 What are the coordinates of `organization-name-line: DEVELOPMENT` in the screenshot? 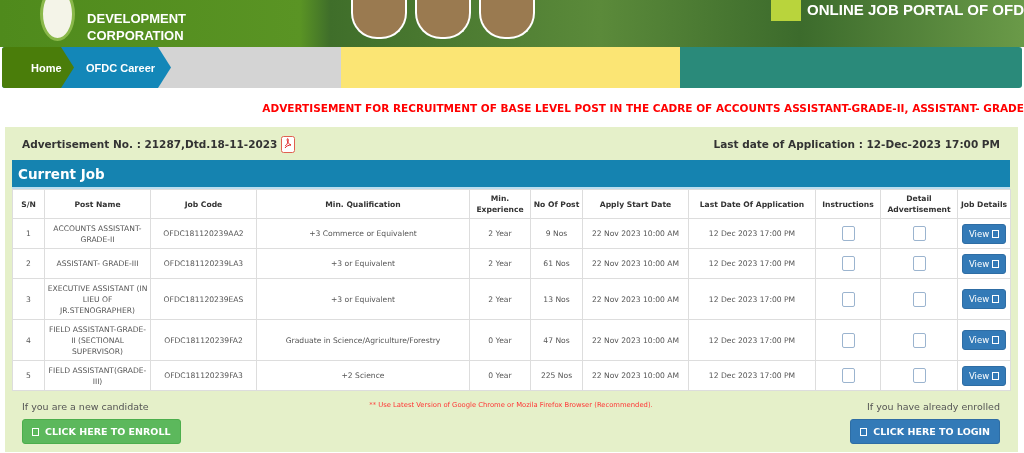 It's located at (137, 18).